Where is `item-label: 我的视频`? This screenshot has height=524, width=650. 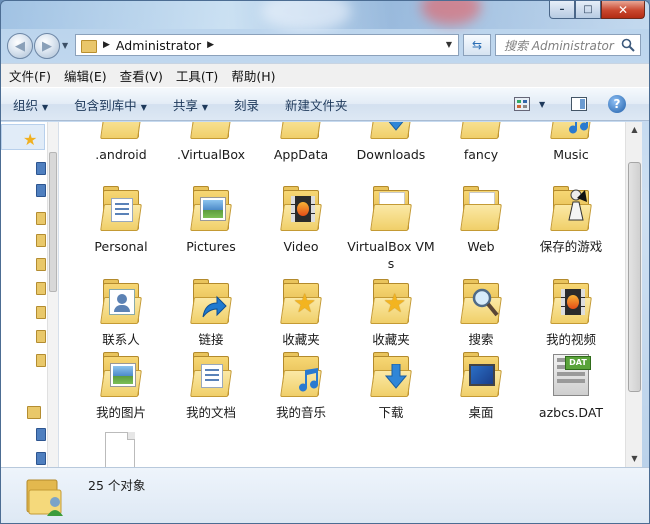
item-label: 我的视频 is located at coordinates (570, 339).